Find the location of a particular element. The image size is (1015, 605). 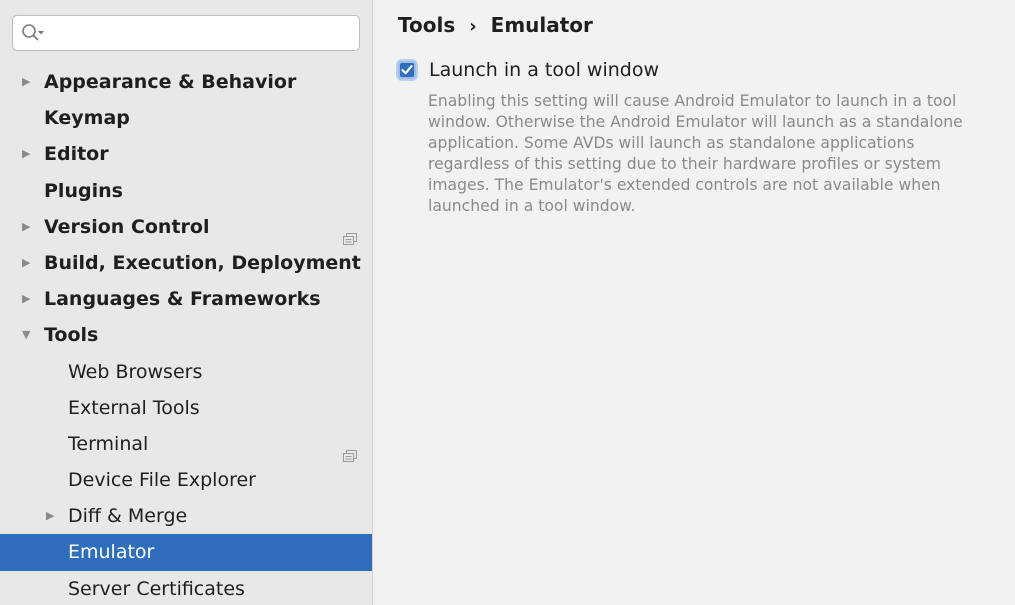

sidebar-item-external-tools: External Tools is located at coordinates (186, 408).